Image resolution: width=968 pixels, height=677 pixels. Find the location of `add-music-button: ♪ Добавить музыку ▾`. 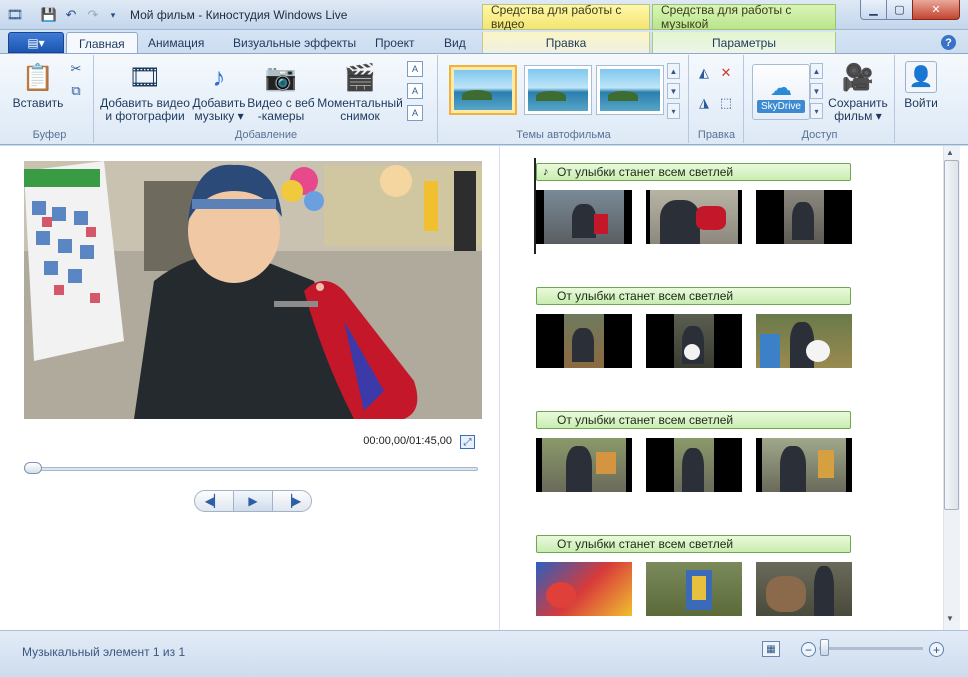

add-music-button: ♪ Добавить музыку ▾ is located at coordinates (219, 92).